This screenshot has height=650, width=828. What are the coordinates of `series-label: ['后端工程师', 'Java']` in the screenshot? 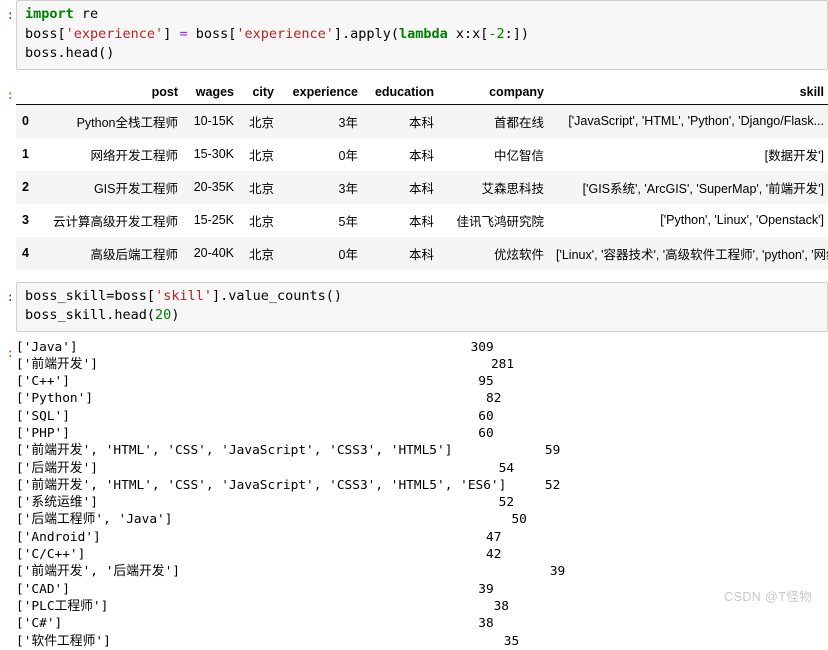 It's located at (94, 520).